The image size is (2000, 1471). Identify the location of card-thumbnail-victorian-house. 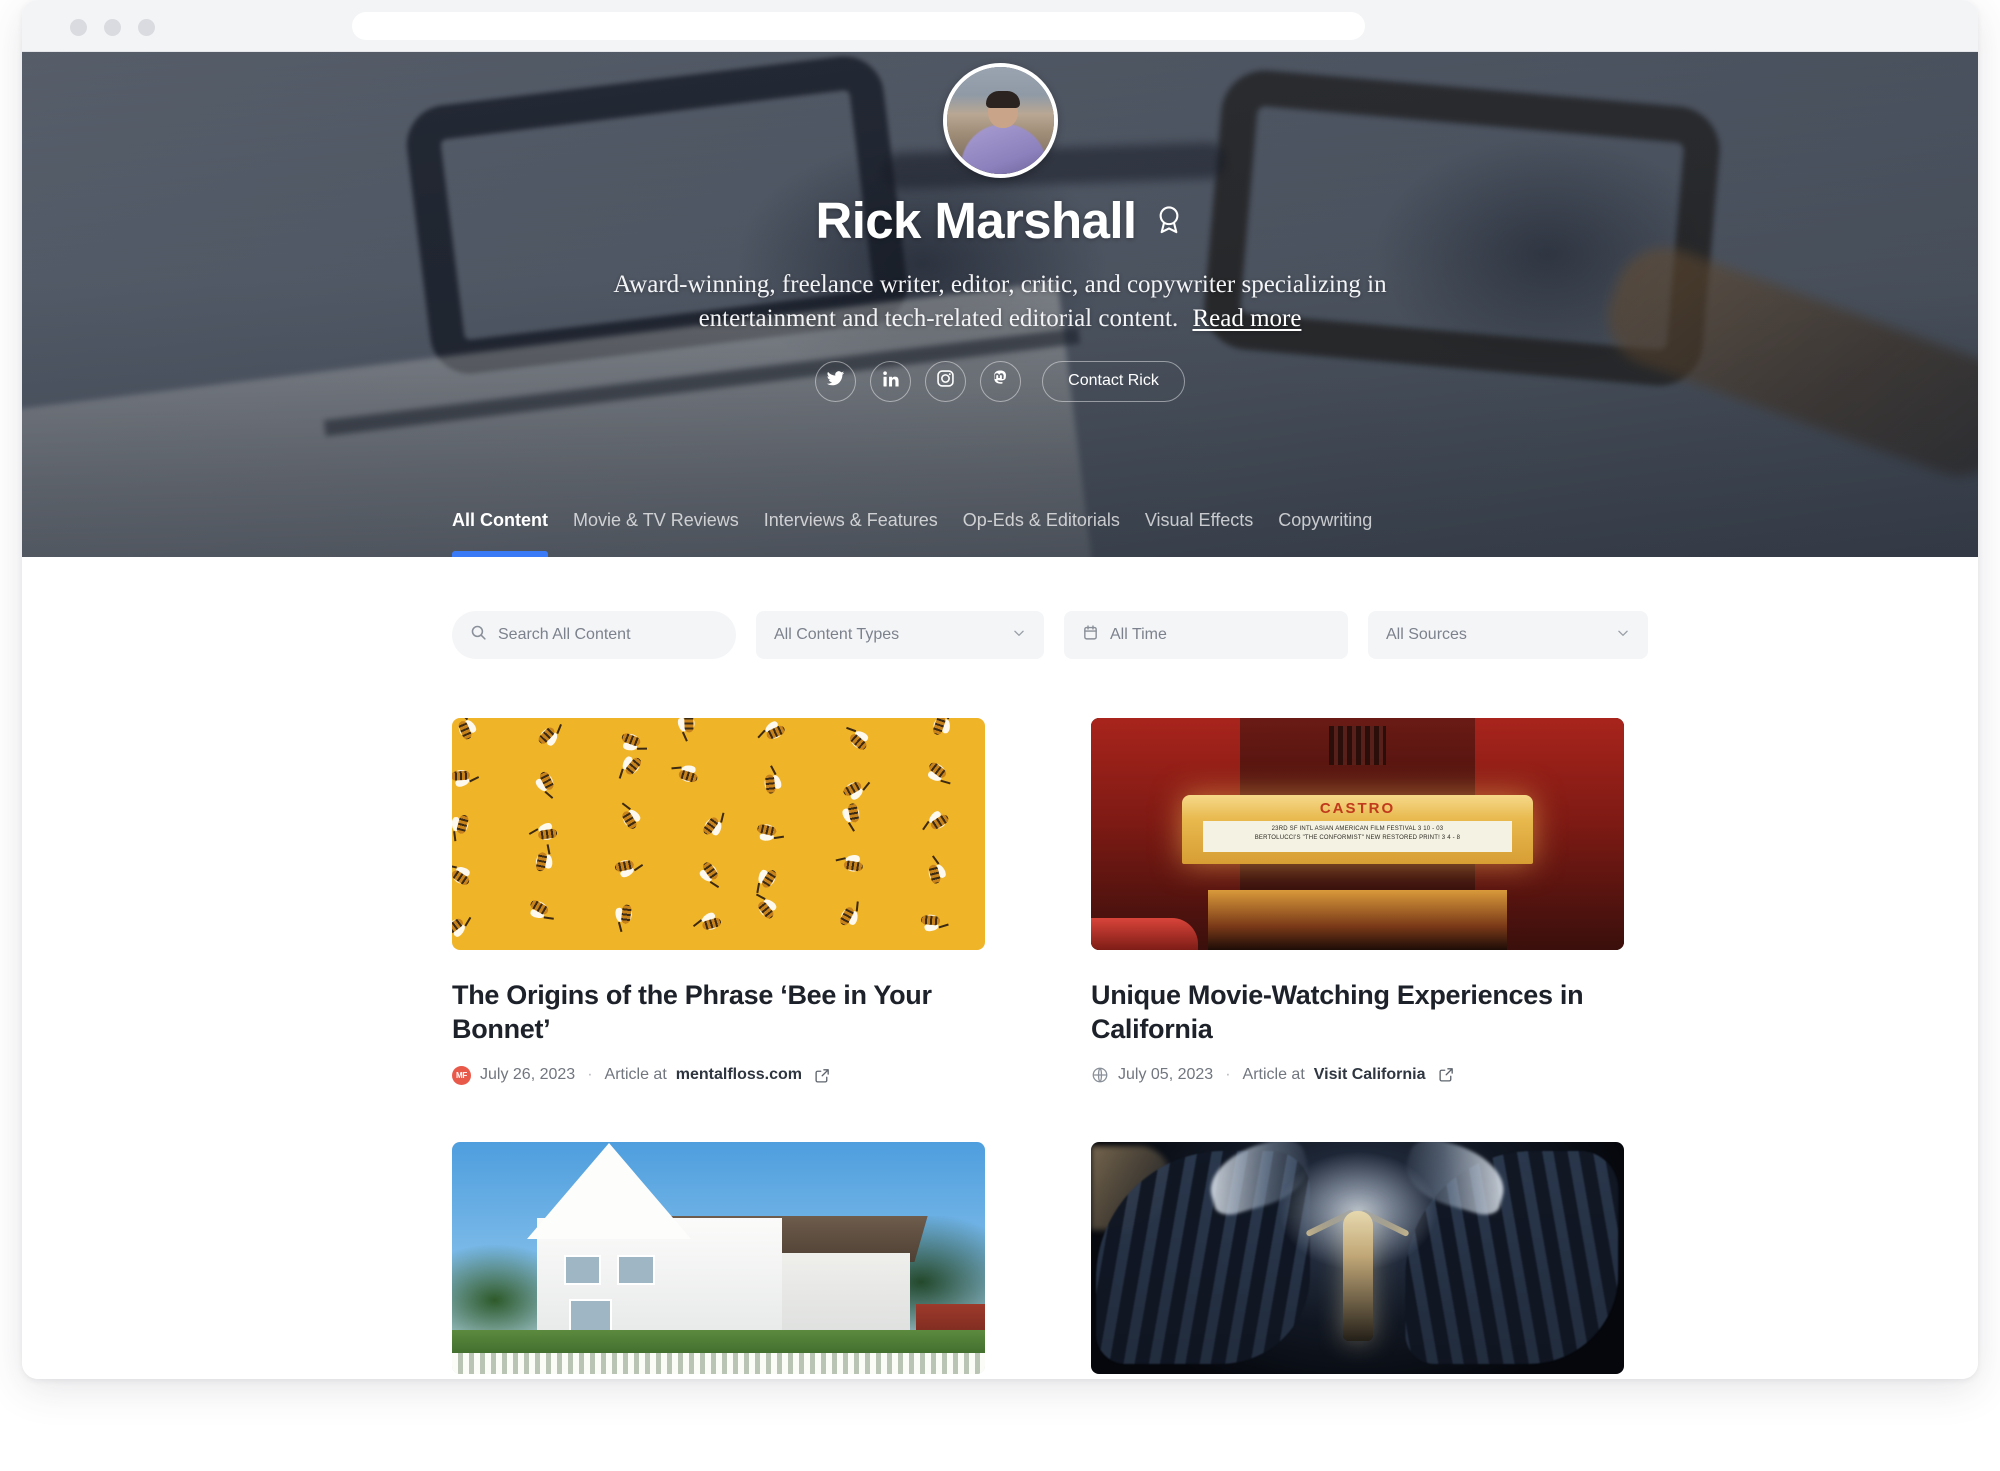
(718, 1257).